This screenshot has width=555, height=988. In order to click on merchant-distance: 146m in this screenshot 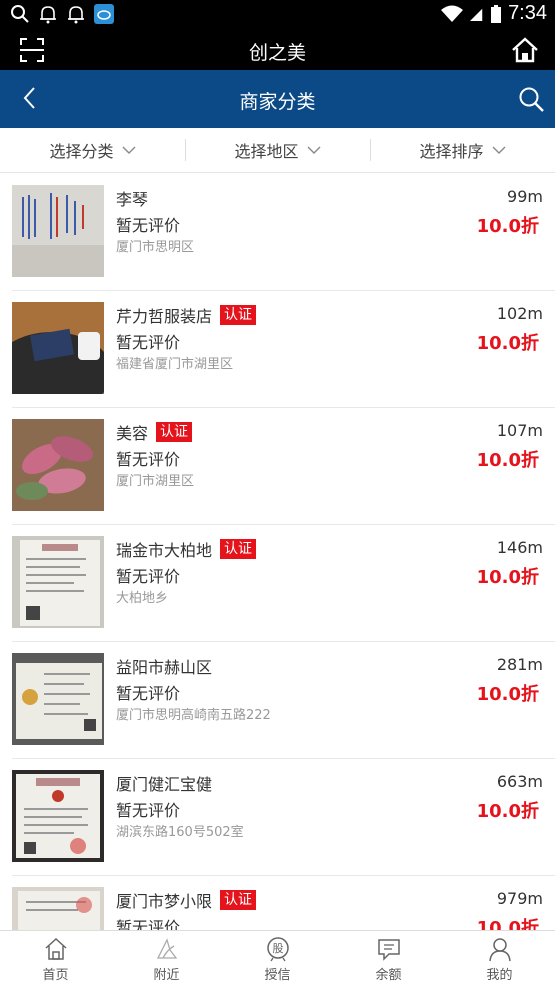, I will do `click(519, 547)`.